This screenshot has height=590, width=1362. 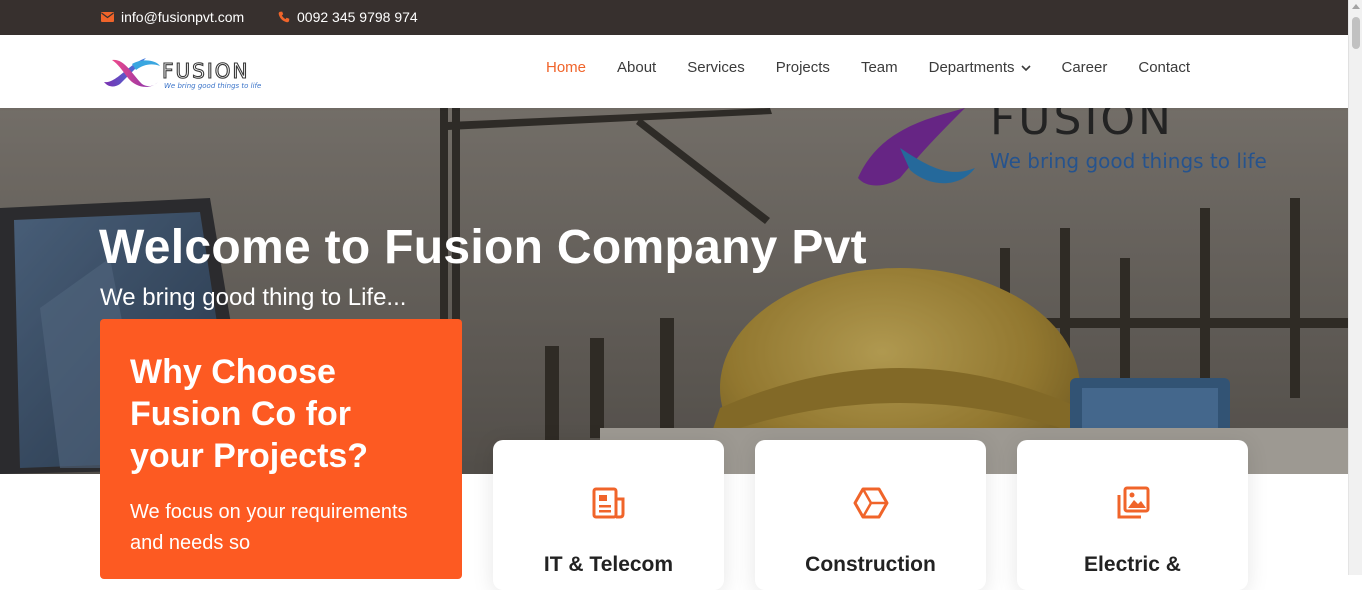 I want to click on phone-icon, so click(x=284, y=17).